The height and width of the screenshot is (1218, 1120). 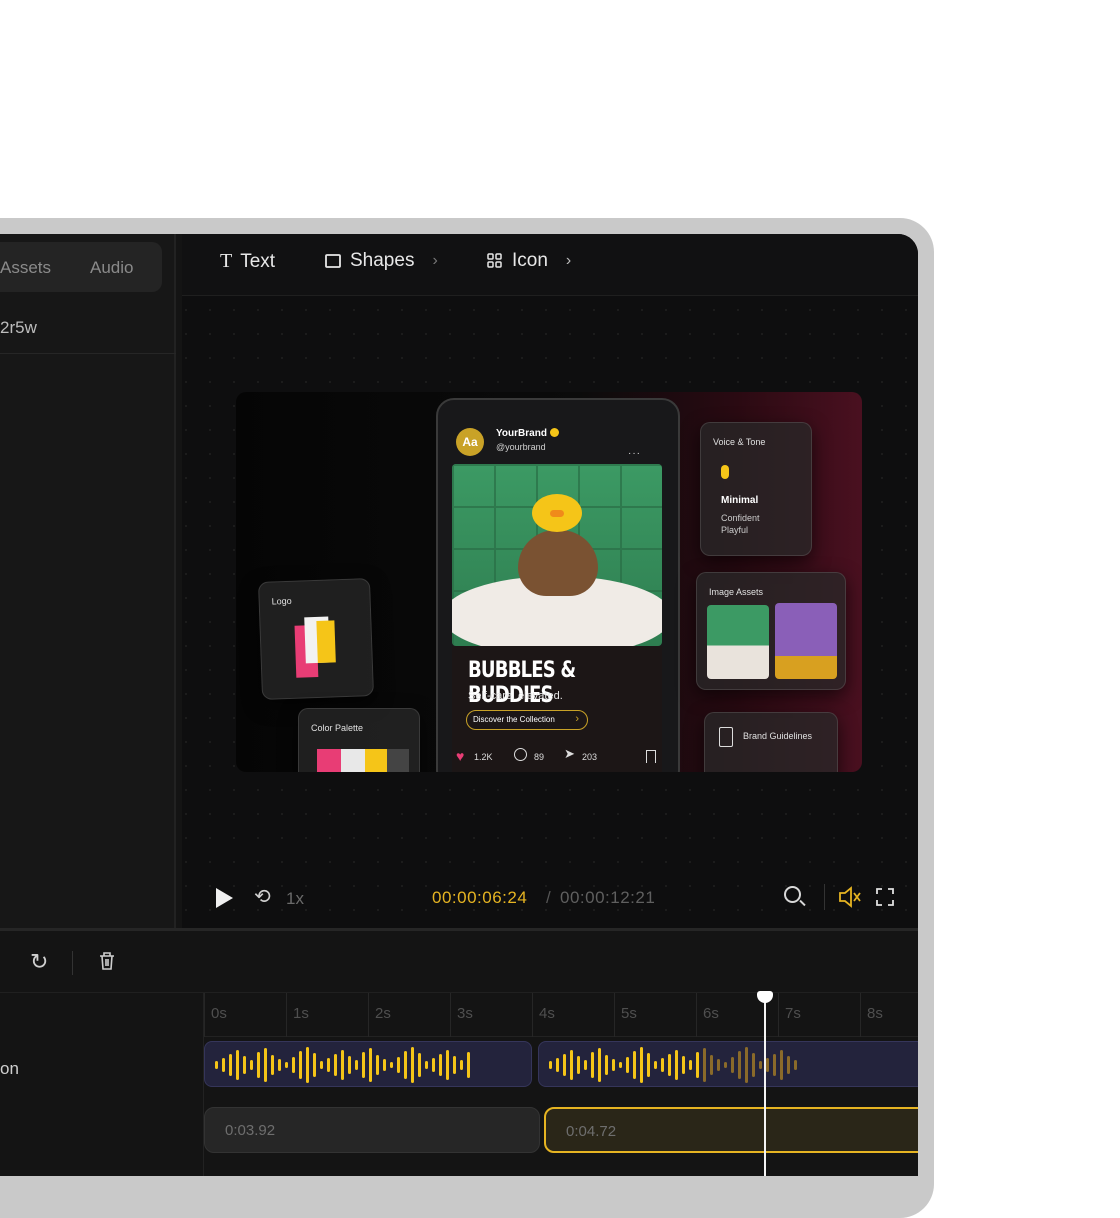 What do you see at coordinates (224, 898) in the screenshot?
I see `play-icon` at bounding box center [224, 898].